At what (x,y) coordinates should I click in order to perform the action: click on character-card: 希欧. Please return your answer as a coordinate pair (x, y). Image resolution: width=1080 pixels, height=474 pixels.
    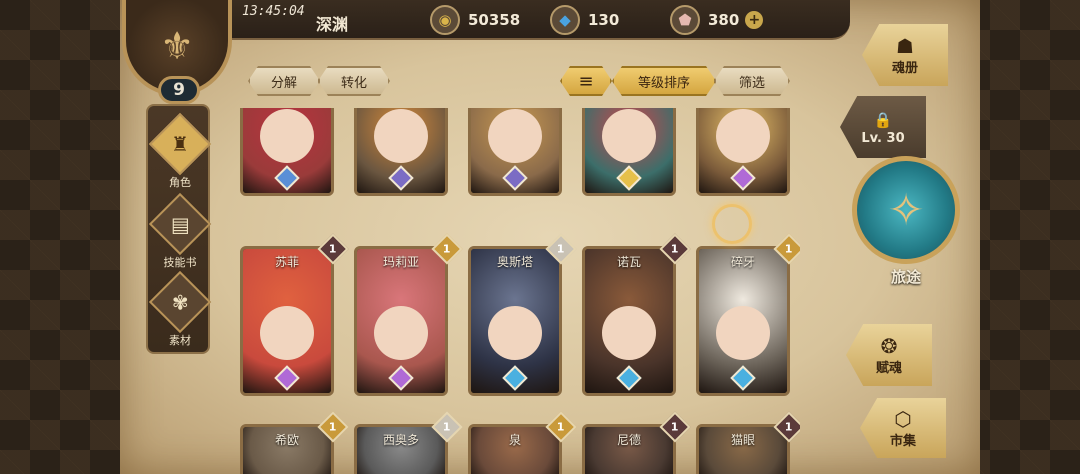
    Looking at the image, I should click on (287, 449).